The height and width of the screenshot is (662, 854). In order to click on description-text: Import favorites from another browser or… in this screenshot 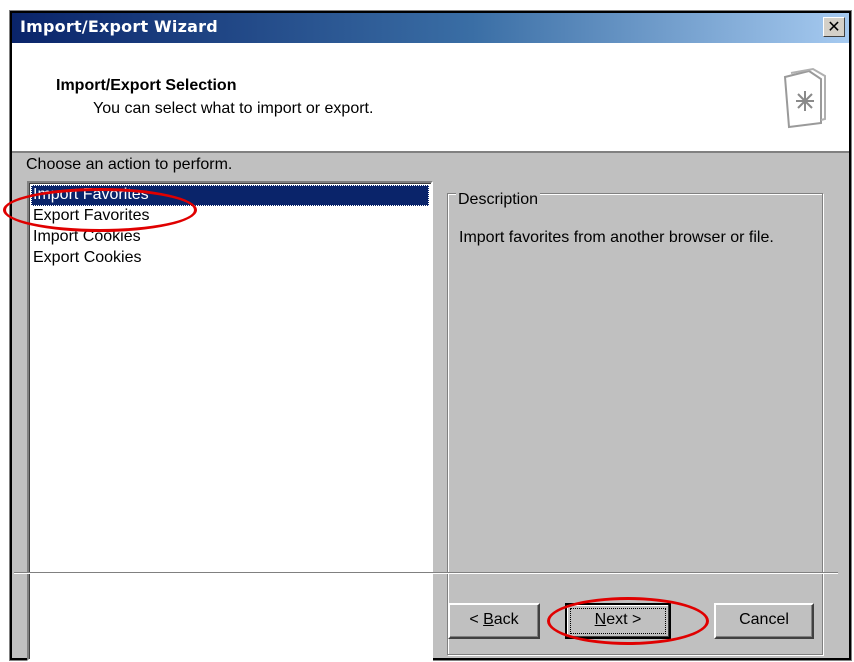, I will do `click(616, 237)`.